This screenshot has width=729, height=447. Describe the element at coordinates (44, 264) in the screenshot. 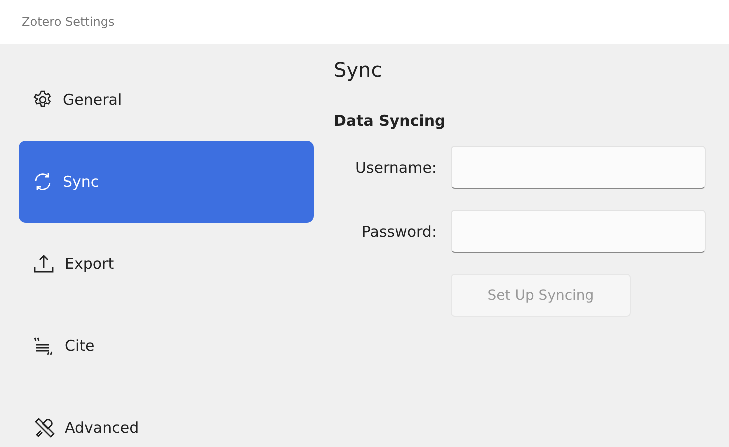

I see `upload-icon` at that location.